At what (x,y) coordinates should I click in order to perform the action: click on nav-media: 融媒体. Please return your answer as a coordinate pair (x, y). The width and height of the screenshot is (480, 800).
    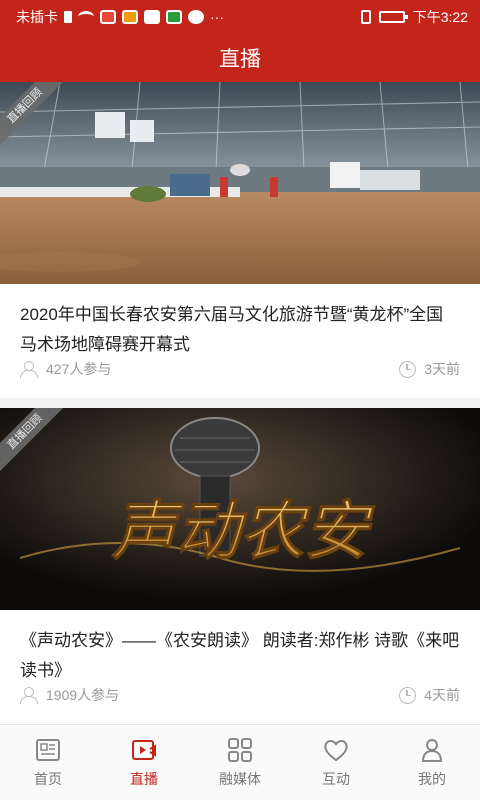
    Looking at the image, I should click on (240, 762).